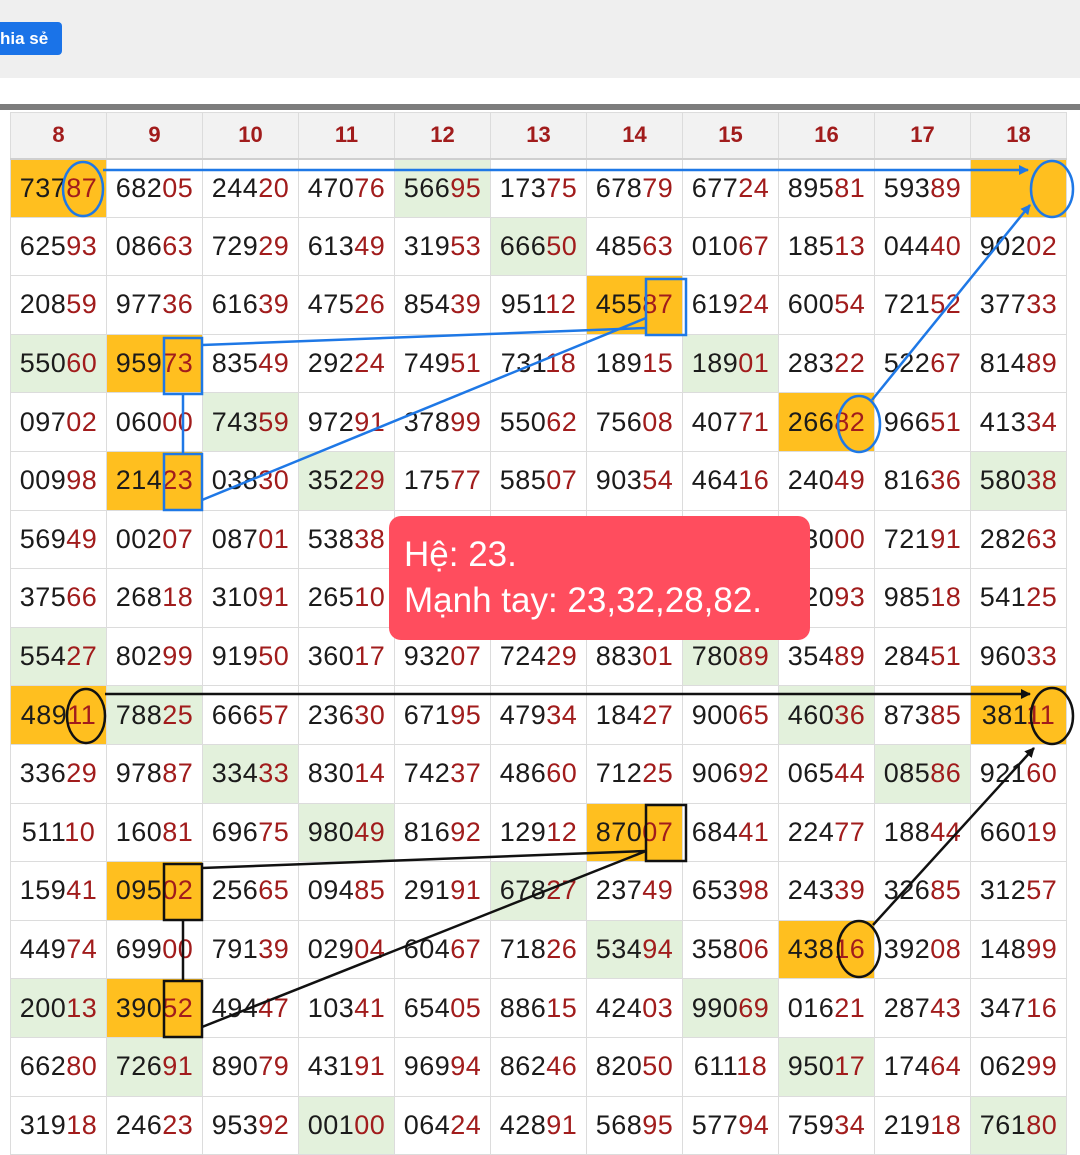 Image resolution: width=1080 pixels, height=1155 pixels. Describe the element at coordinates (1052, 189) in the screenshot. I see `blue-circle-row1-col18` at that location.